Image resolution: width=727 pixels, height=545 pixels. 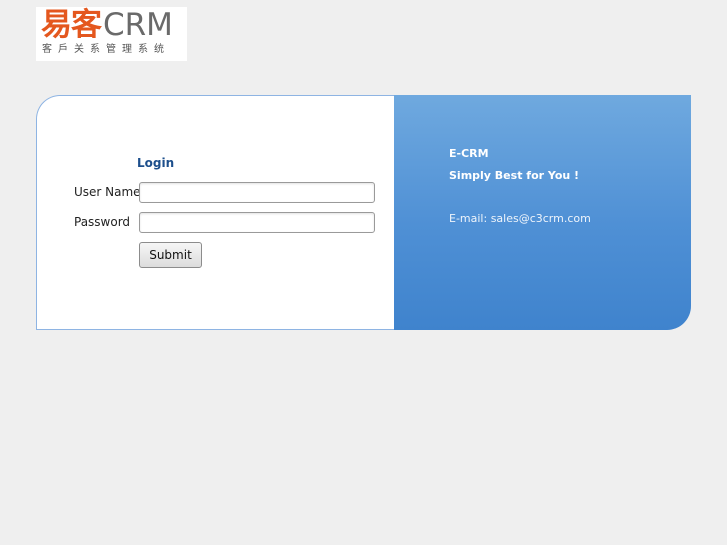 What do you see at coordinates (138, 25) in the screenshot?
I see `logo-crm-text: CRM` at bounding box center [138, 25].